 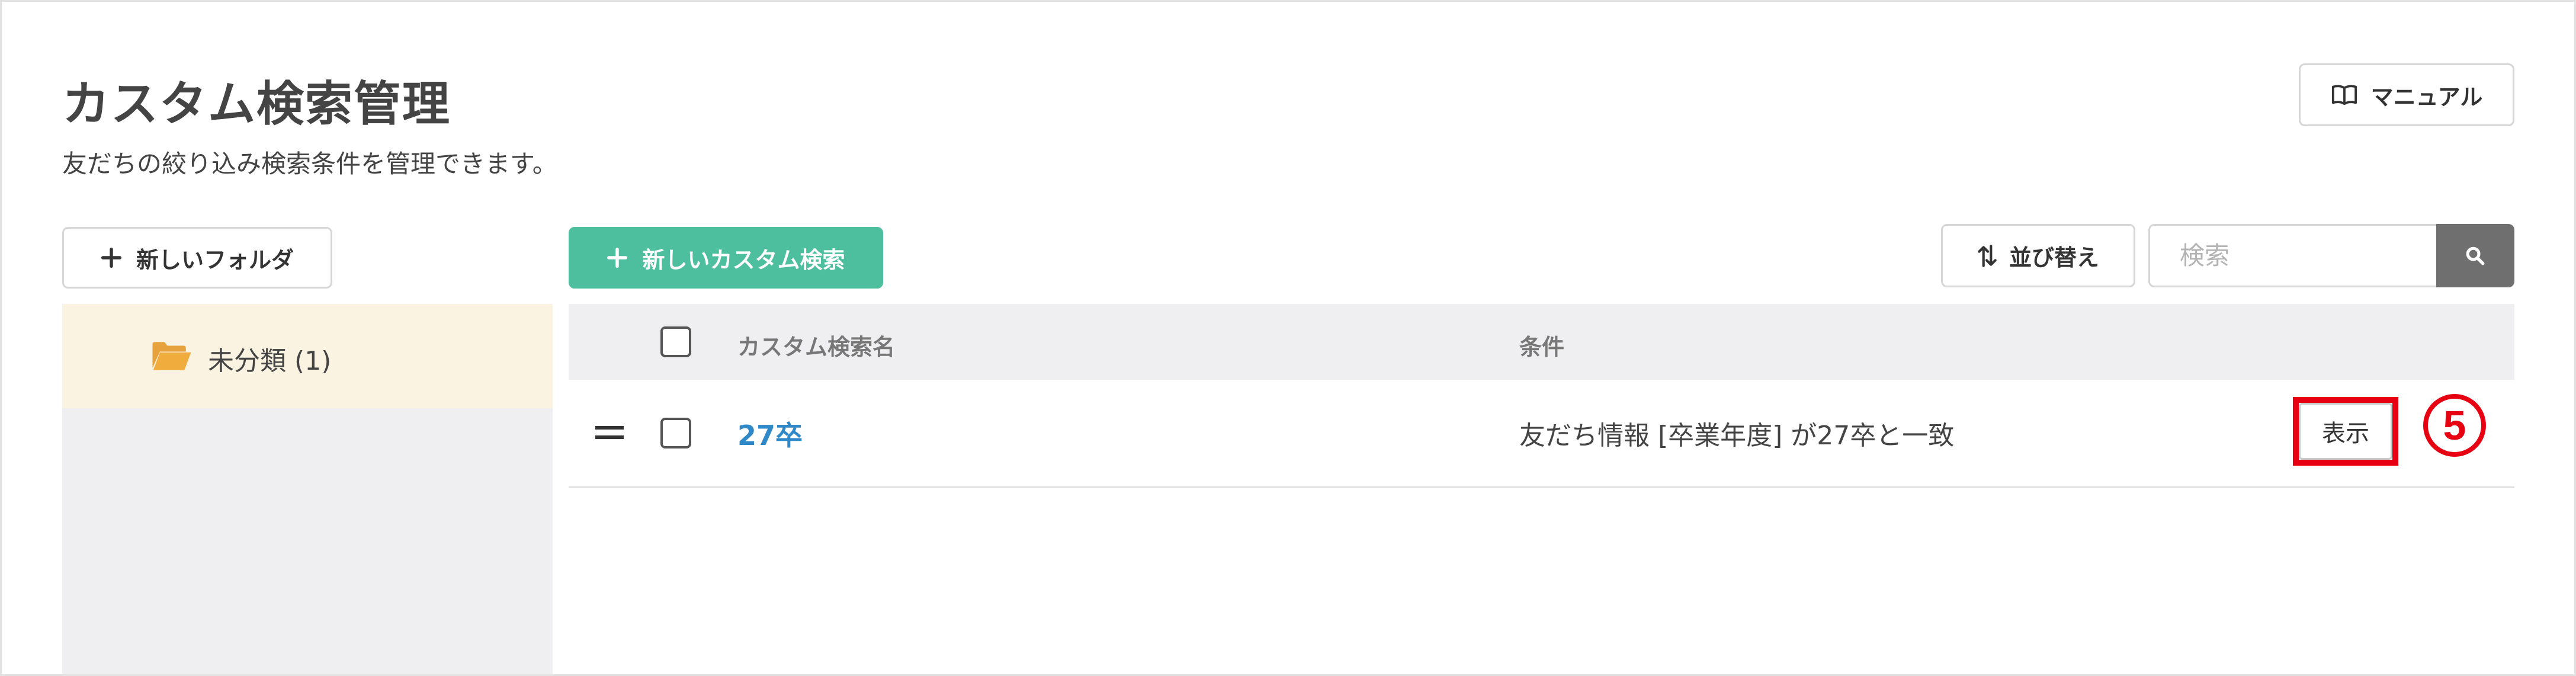 What do you see at coordinates (744, 259) in the screenshot?
I see `new-custom-search-label: 新しいカスタム検索` at bounding box center [744, 259].